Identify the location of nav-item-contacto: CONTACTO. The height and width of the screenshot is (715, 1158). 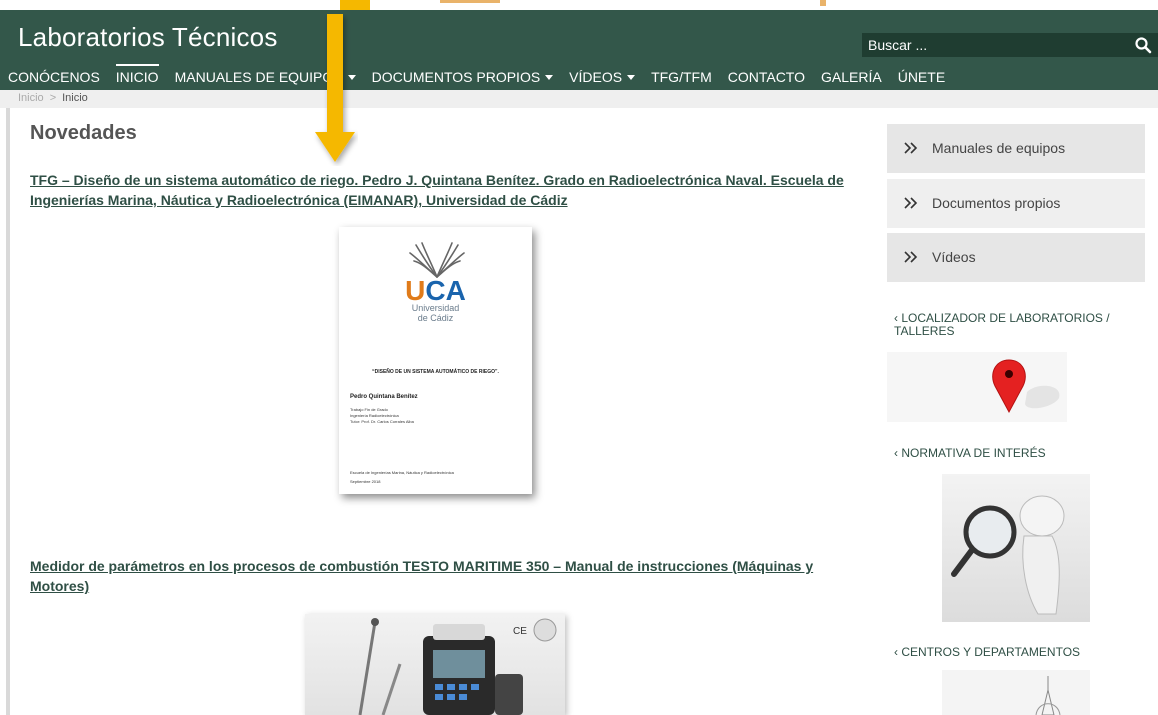
(766, 77).